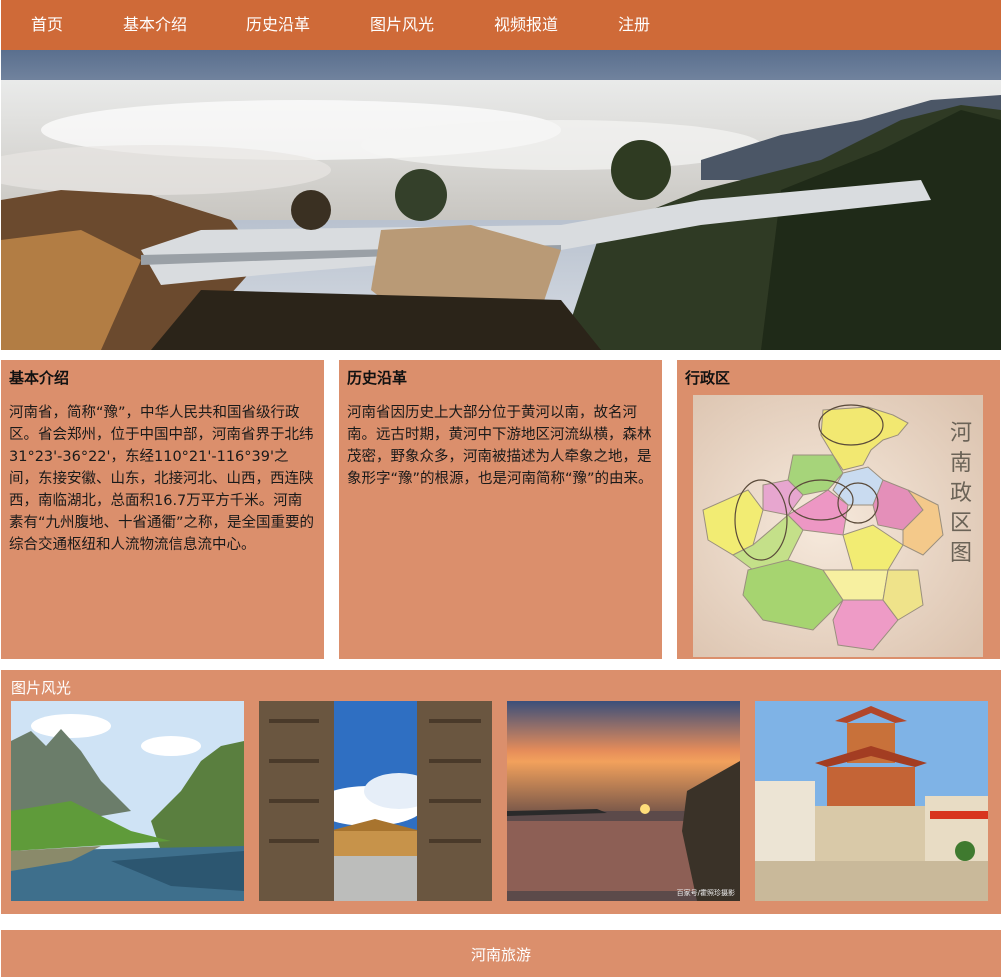  Describe the element at coordinates (41, 688) in the screenshot. I see `gallery-title: 图片风光` at that location.